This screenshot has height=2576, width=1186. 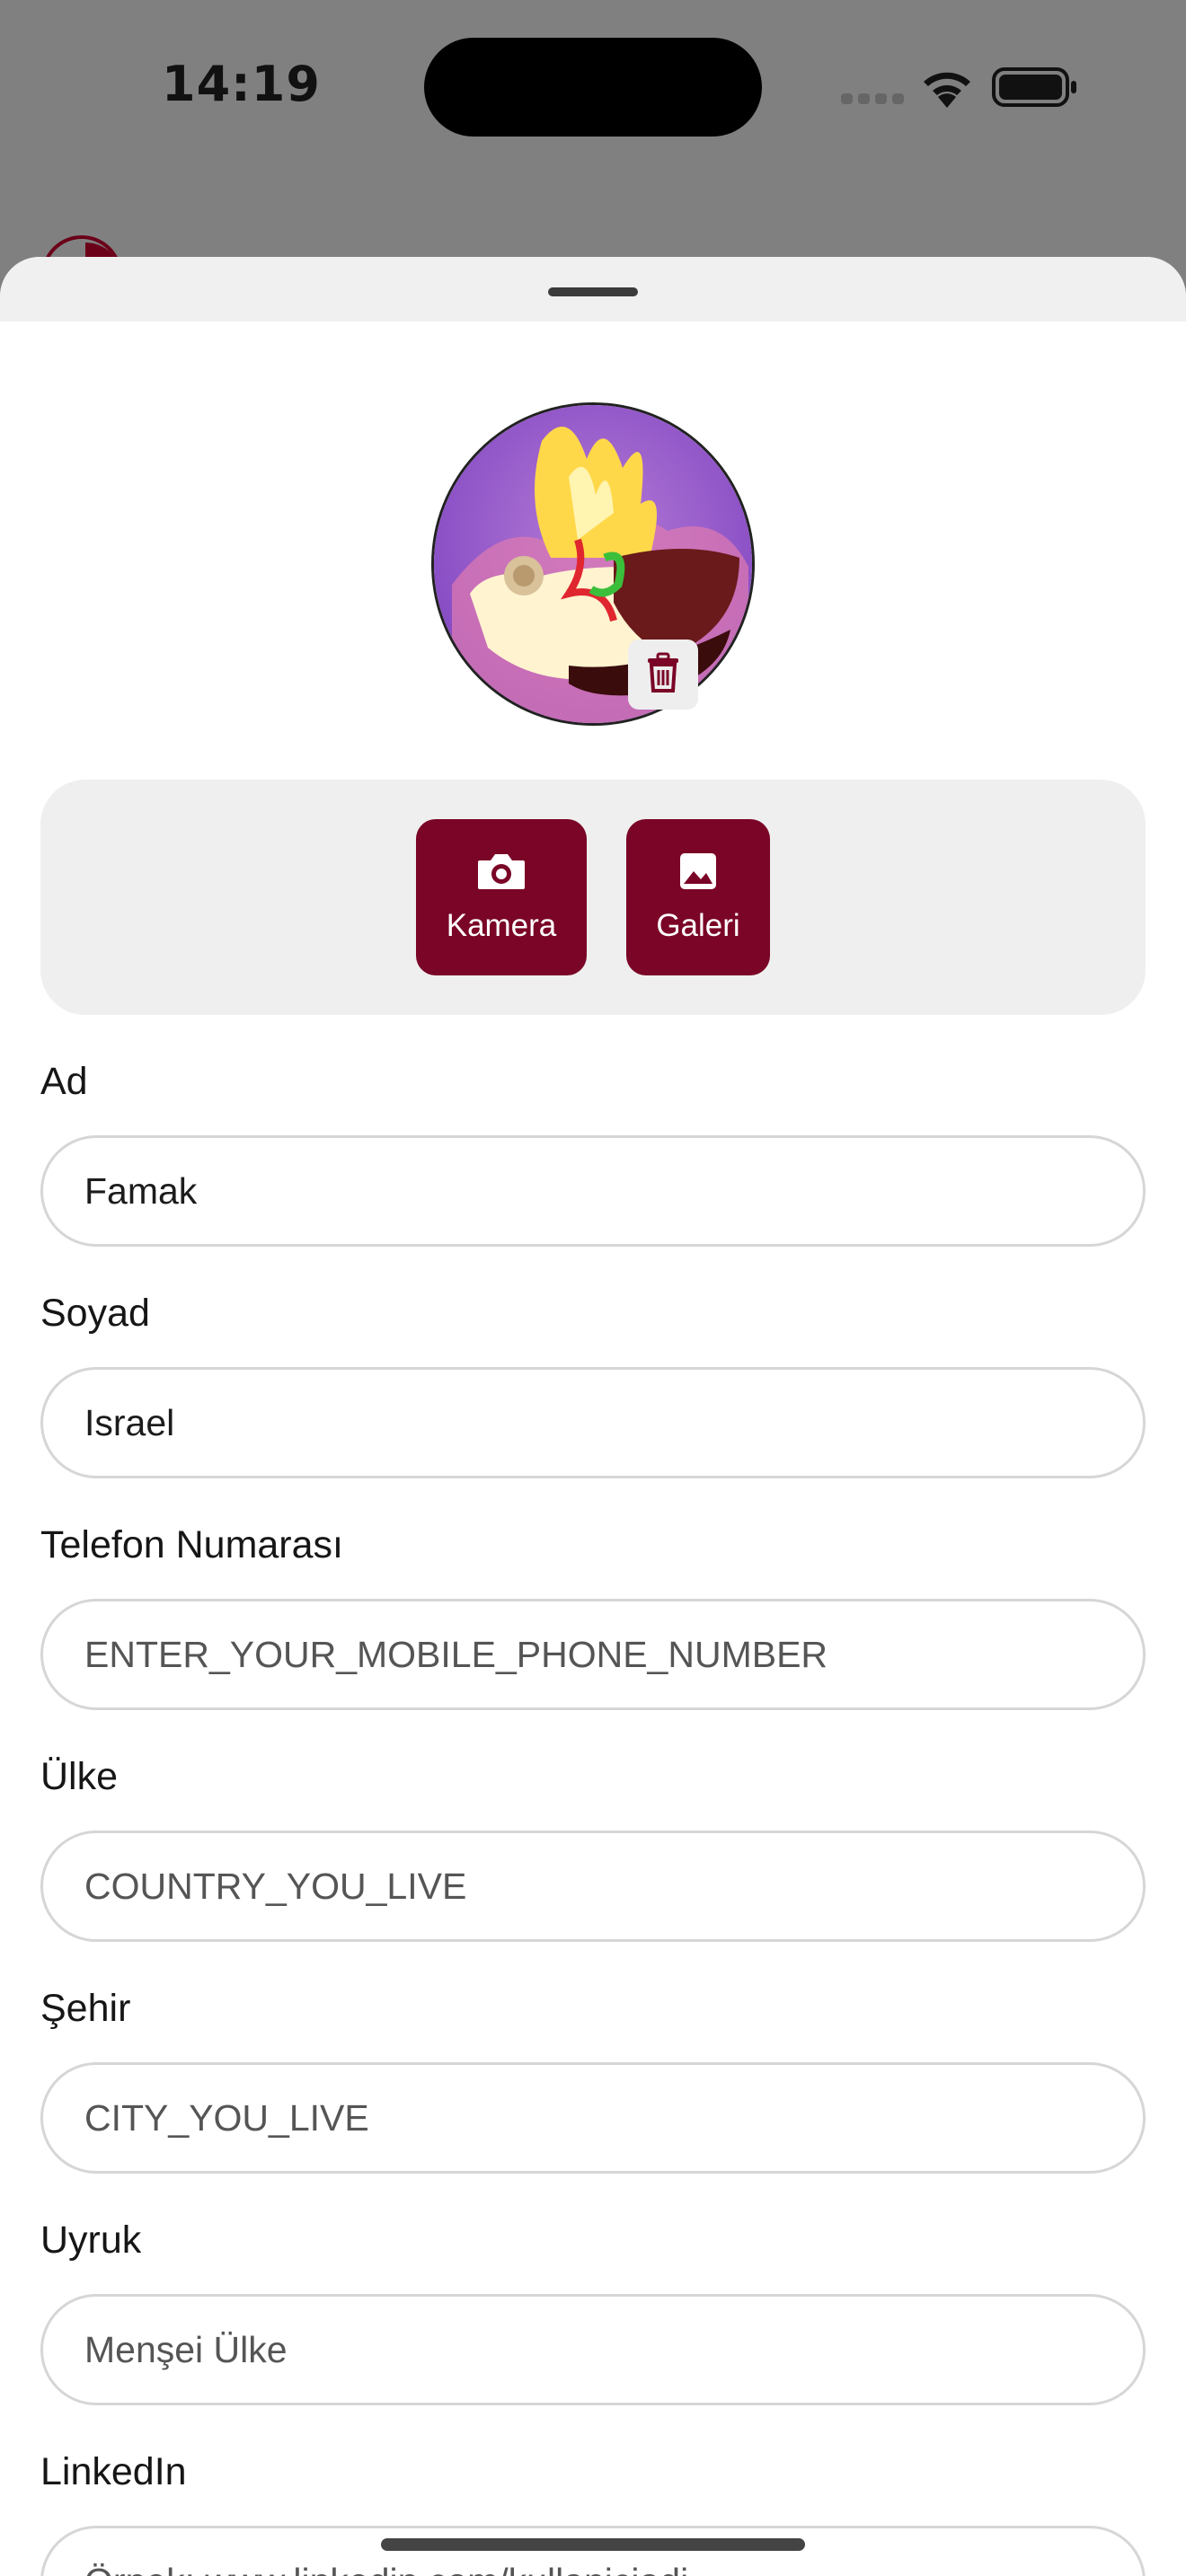 What do you see at coordinates (241, 84) in the screenshot?
I see `status-time: 14:19` at bounding box center [241, 84].